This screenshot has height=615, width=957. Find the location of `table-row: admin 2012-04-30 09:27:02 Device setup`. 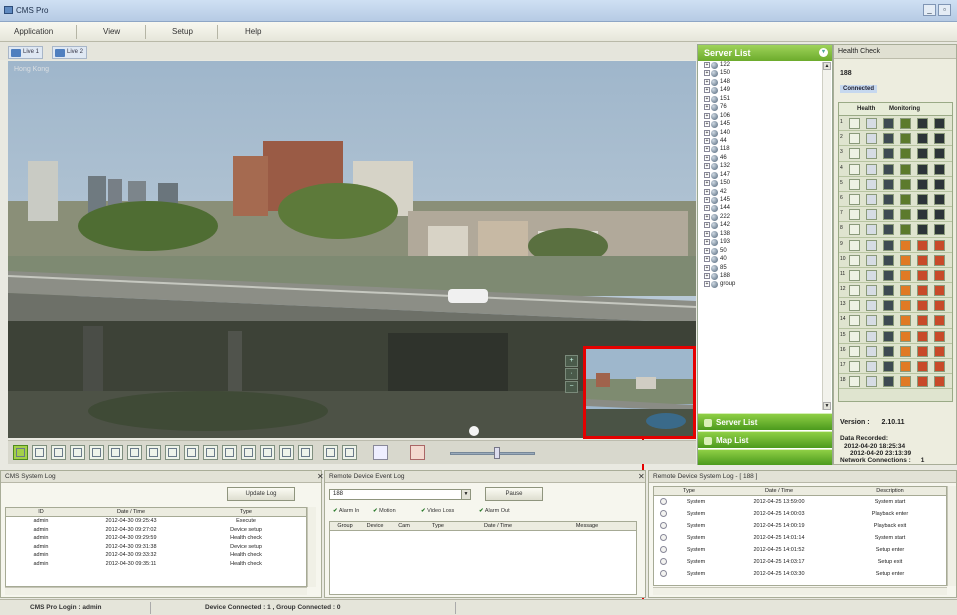

table-row: admin 2012-04-30 09:27:02 Device setup is located at coordinates (156, 530).